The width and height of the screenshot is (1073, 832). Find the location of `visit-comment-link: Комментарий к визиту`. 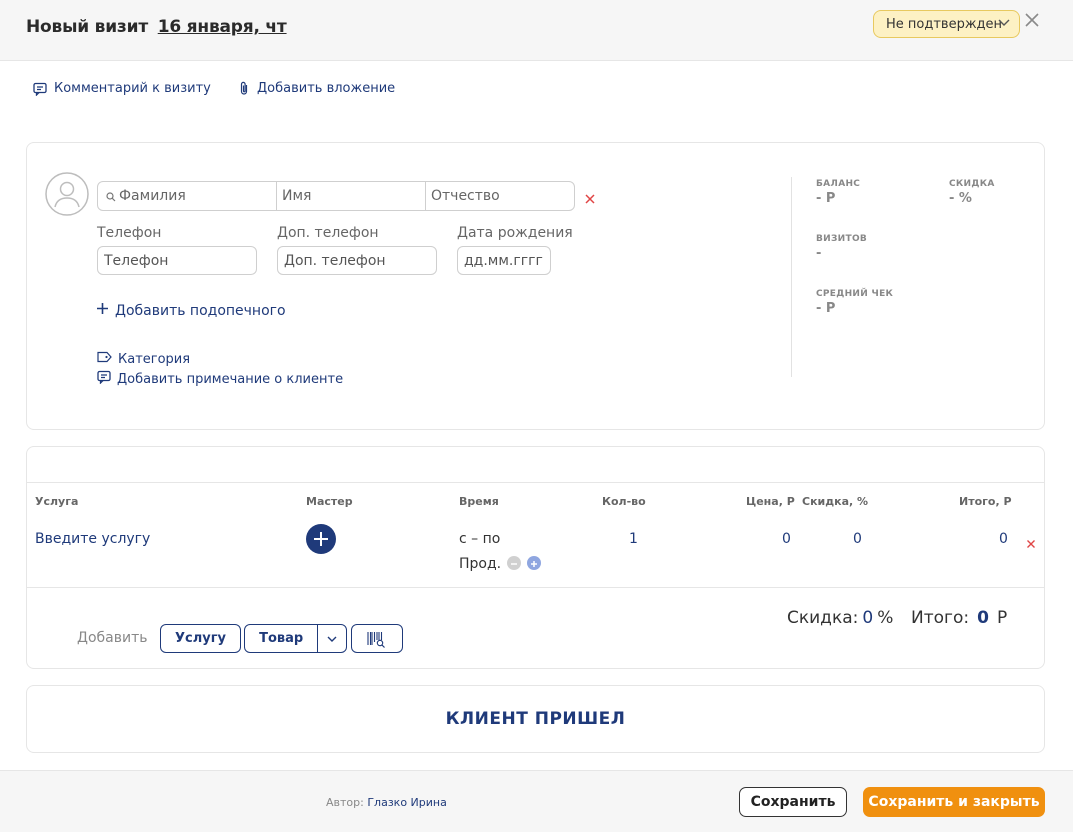

visit-comment-link: Комментарий к визиту is located at coordinates (122, 88).